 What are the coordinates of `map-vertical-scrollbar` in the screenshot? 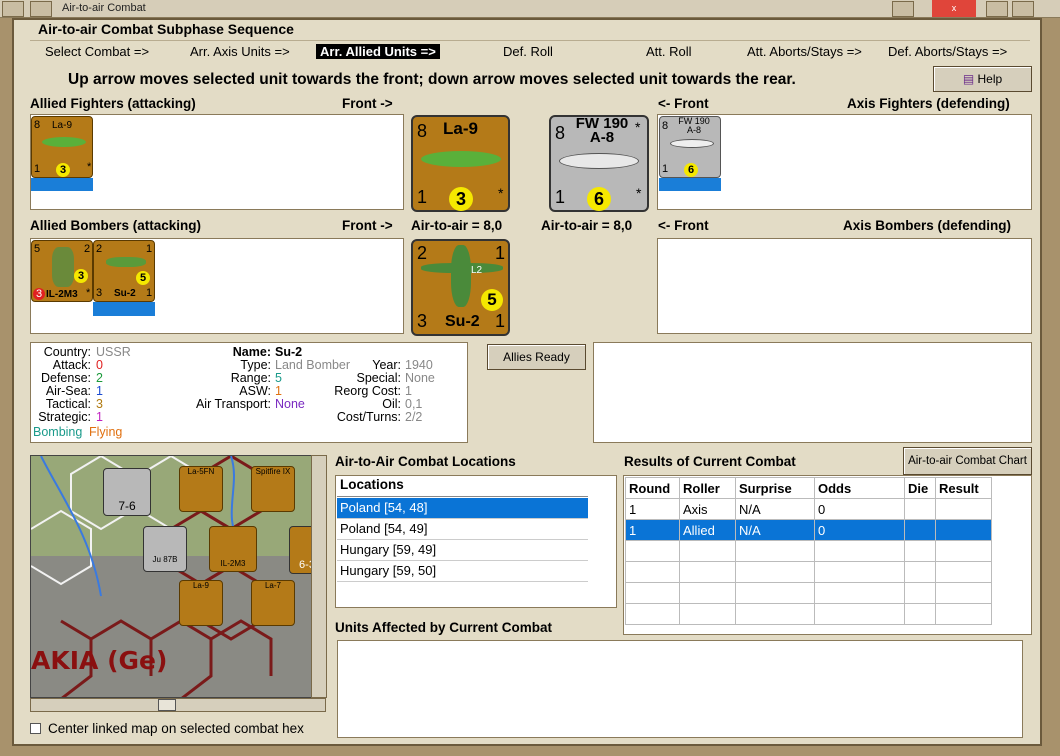 It's located at (319, 576).